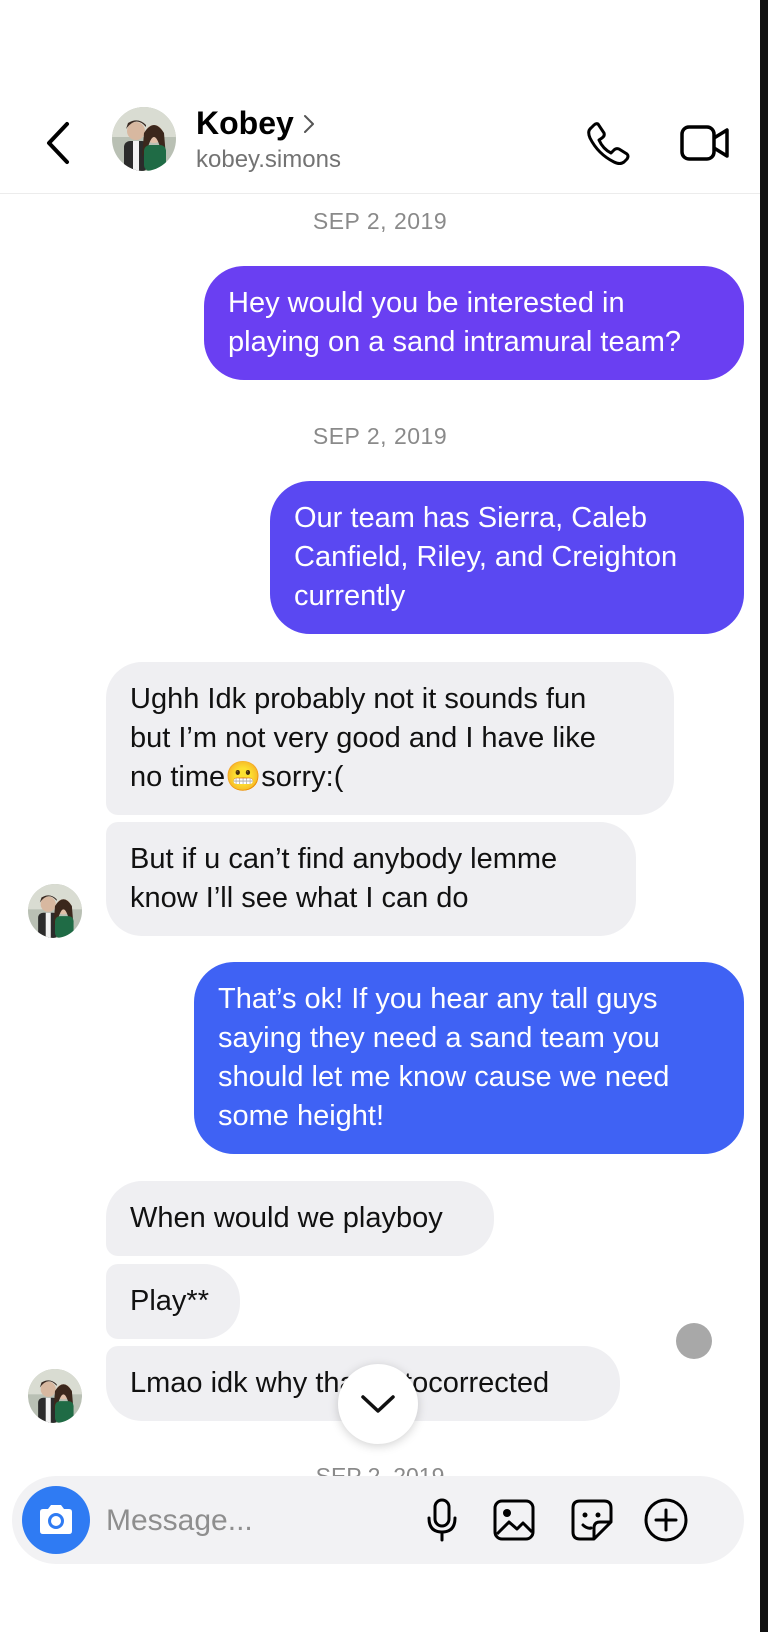 The height and width of the screenshot is (1632, 768). Describe the element at coordinates (444, 1077) in the screenshot. I see `message-text-line: should let me know cause we need` at that location.